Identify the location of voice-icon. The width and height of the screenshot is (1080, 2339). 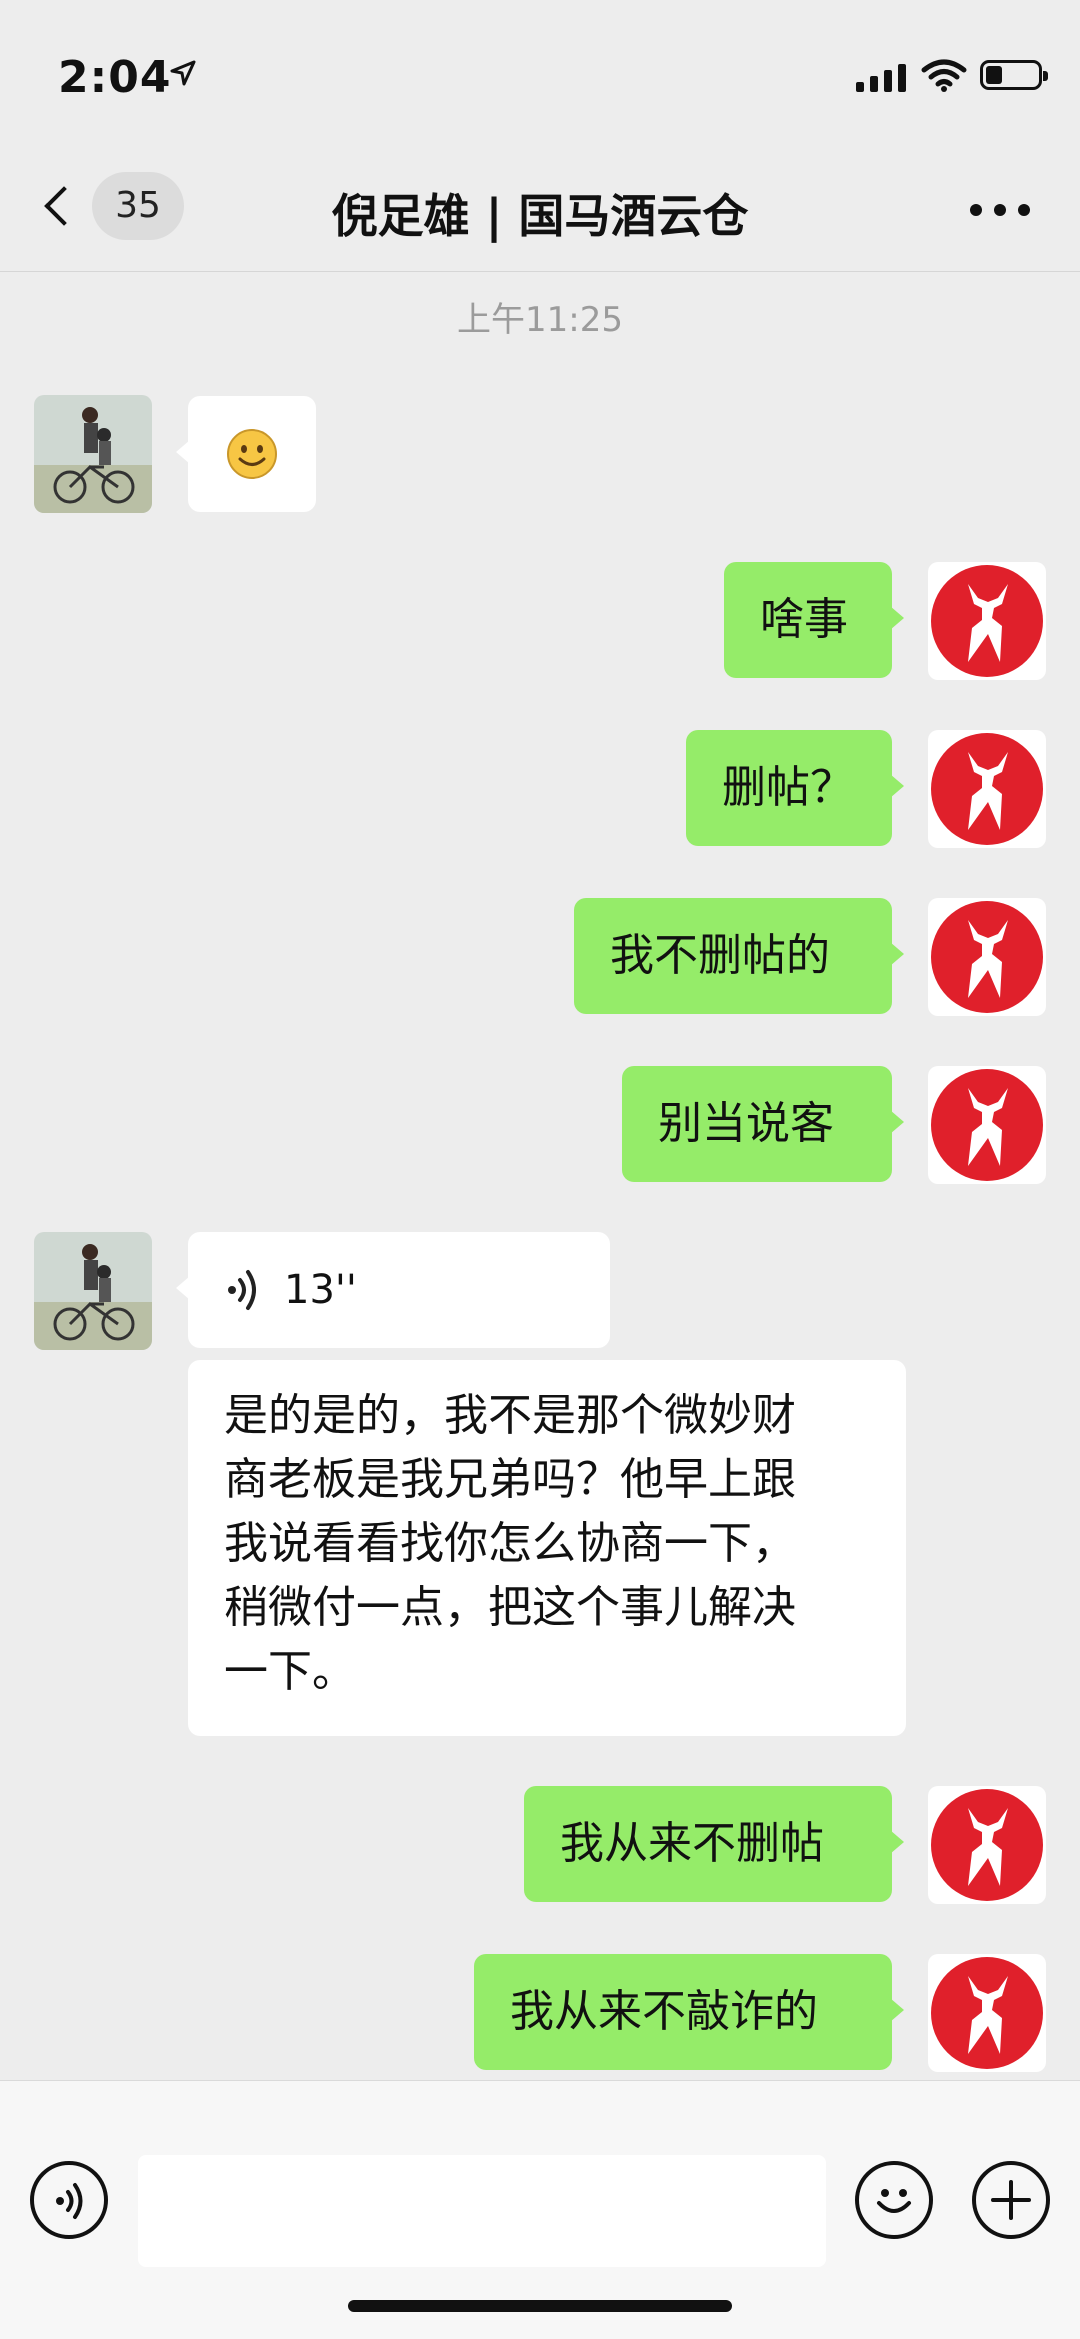
(69, 2201).